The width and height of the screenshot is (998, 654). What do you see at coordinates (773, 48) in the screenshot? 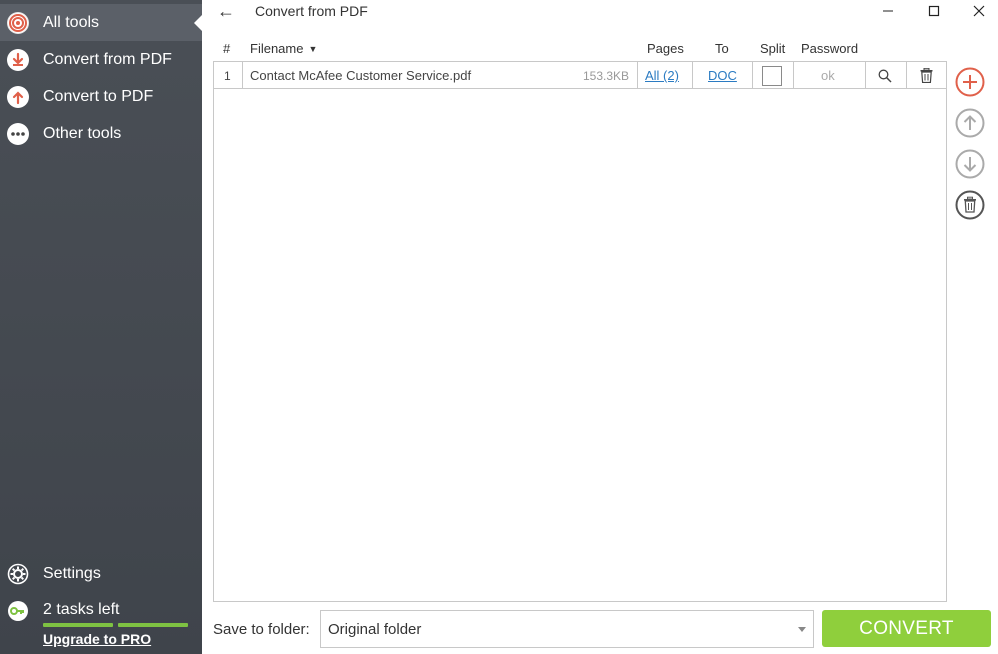
I see `column-header-split: Split` at bounding box center [773, 48].